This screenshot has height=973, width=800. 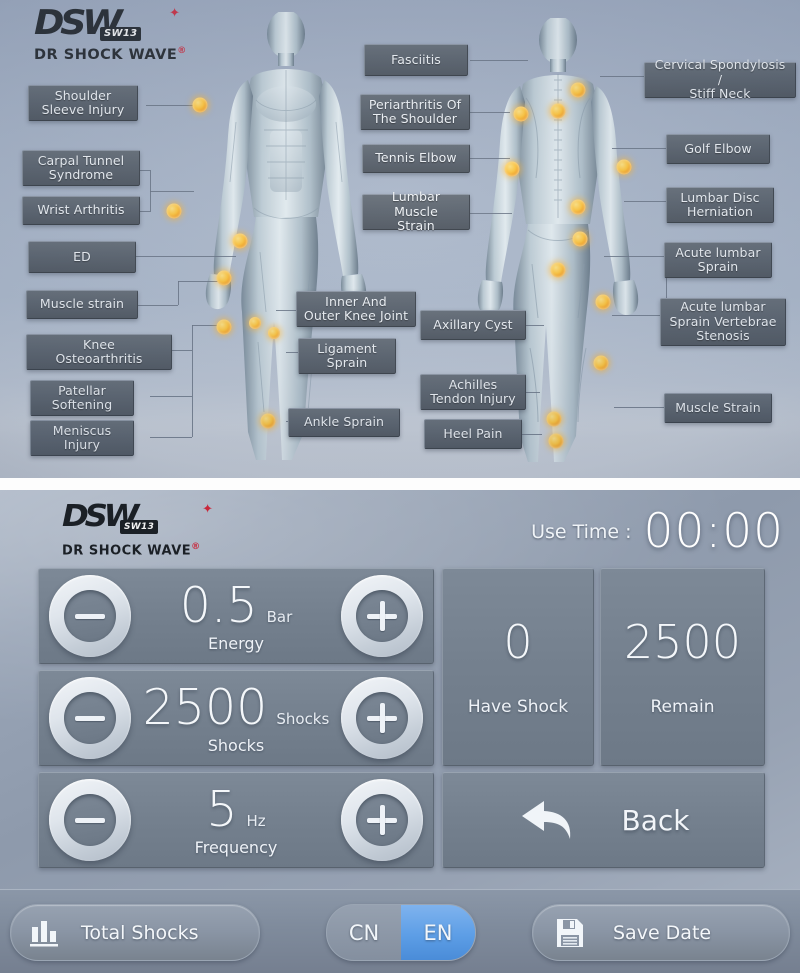 I want to click on have-shock-caption: Have Shock, so click(x=518, y=707).